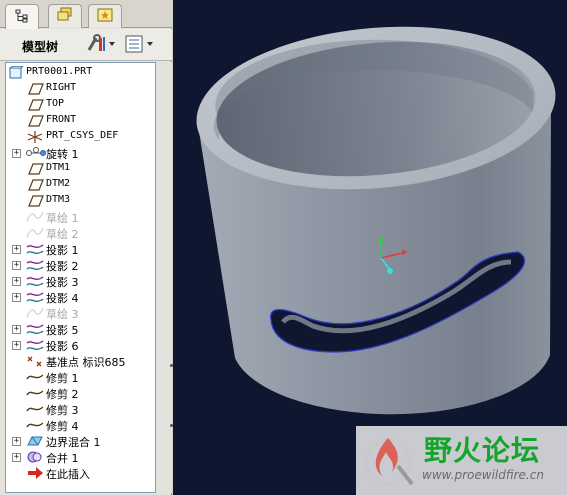 This screenshot has height=495, width=567. What do you see at coordinates (80, 265) in the screenshot?
I see `tree-item: + 投影 2` at bounding box center [80, 265].